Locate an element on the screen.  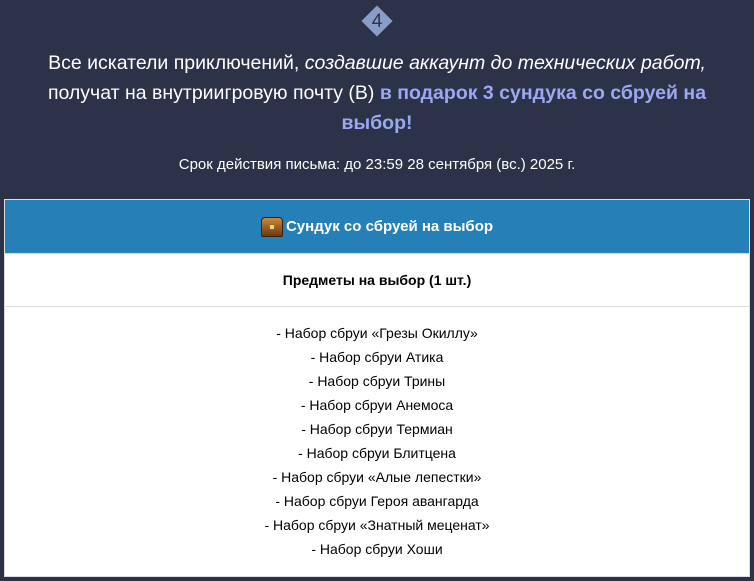
title-highlight: в подарок 3 сундука со сбруей на выбор! is located at coordinates (524, 108).